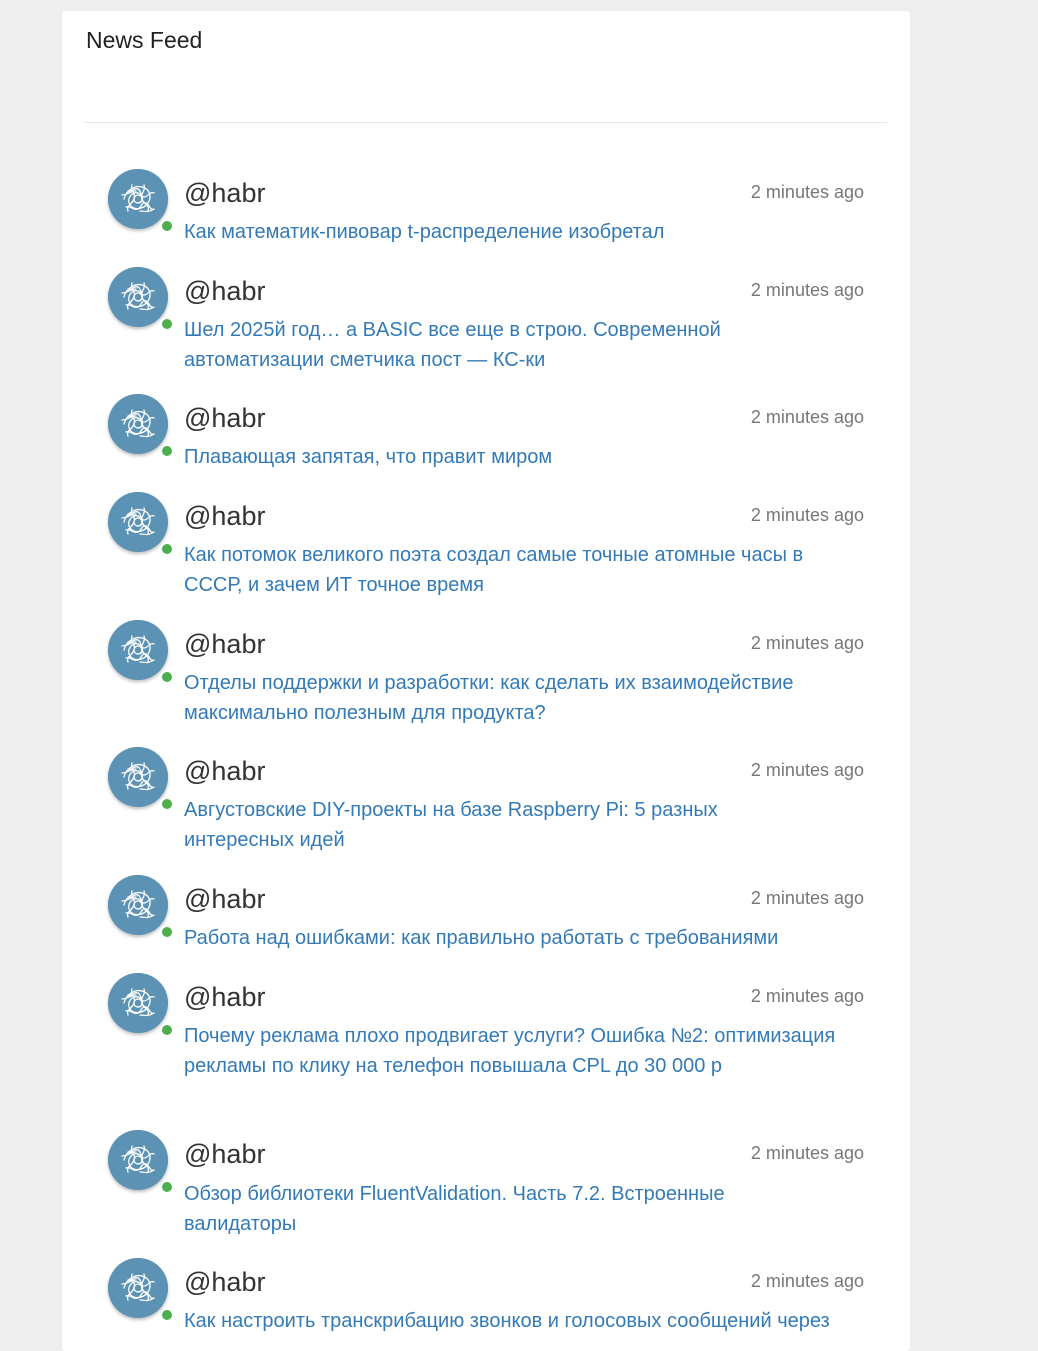 This screenshot has height=1351, width=1038. I want to click on page-title: News Feed, so click(144, 40).